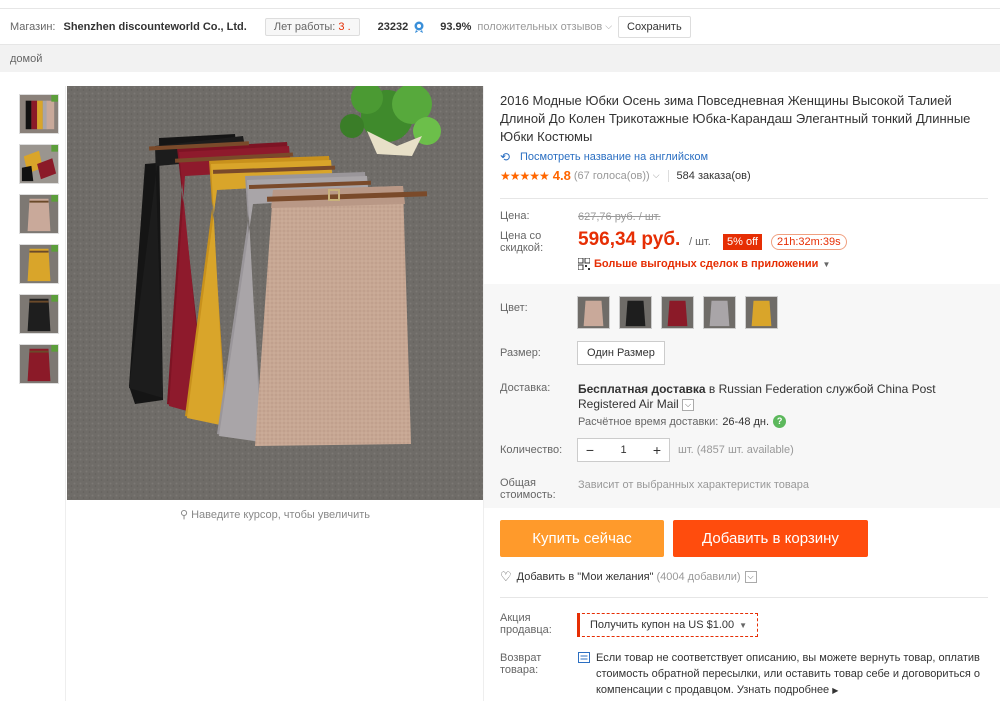 This screenshot has height=701, width=1000. Describe the element at coordinates (520, 353) in the screenshot. I see `size-label: Размер:` at that location.